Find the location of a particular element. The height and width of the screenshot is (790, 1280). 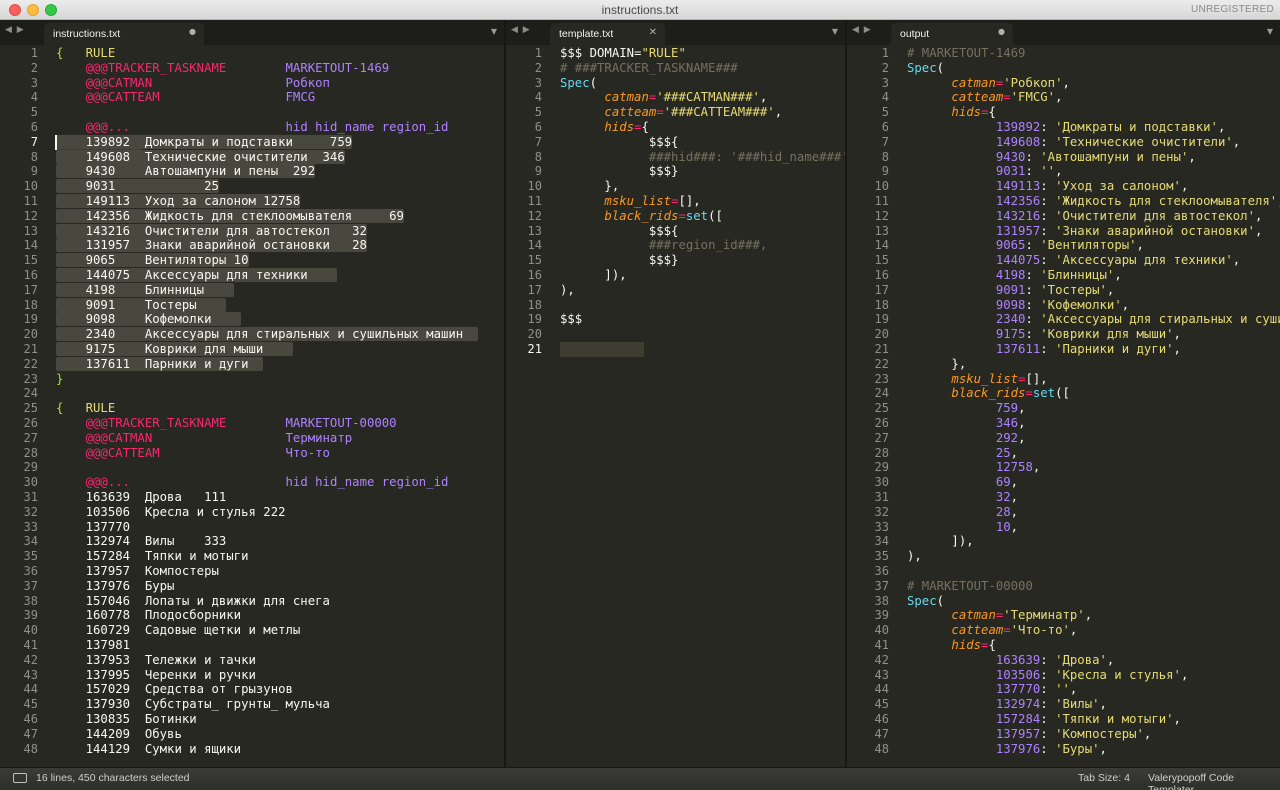

code-line: black_rids=set([ is located at coordinates (641, 216).